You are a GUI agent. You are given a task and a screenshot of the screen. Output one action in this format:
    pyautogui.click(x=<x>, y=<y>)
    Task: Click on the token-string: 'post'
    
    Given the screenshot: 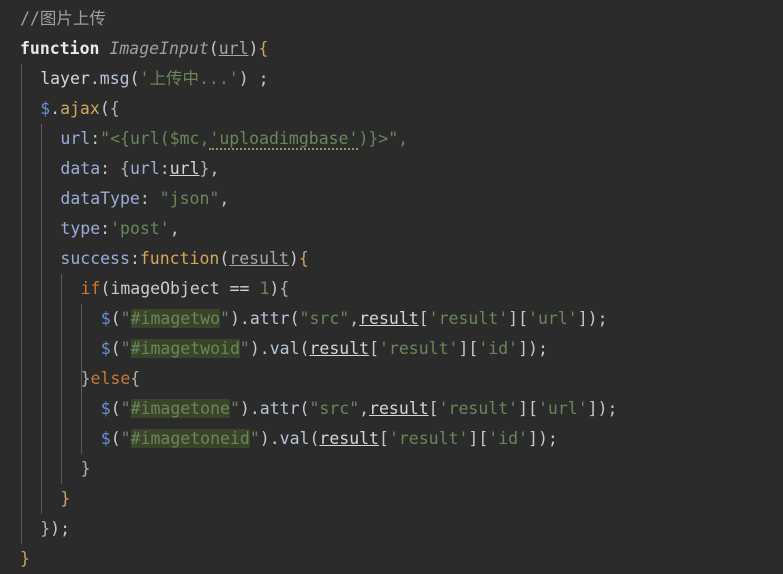 What is the action you would take?
    pyautogui.click(x=140, y=228)
    